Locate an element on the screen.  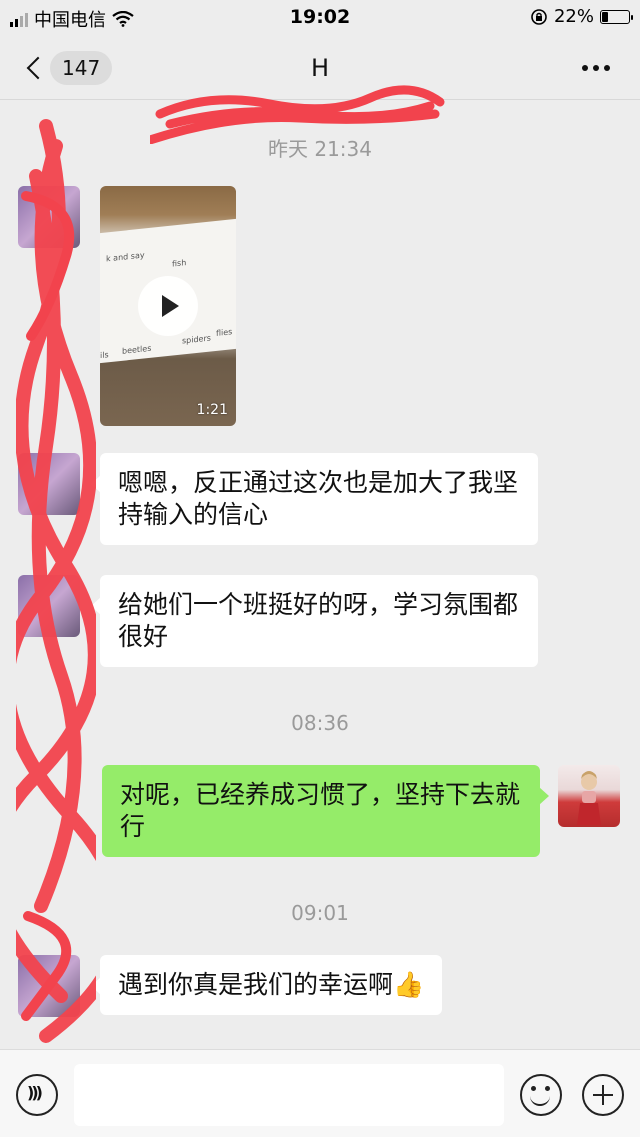
play-icon is located at coordinates (168, 306).